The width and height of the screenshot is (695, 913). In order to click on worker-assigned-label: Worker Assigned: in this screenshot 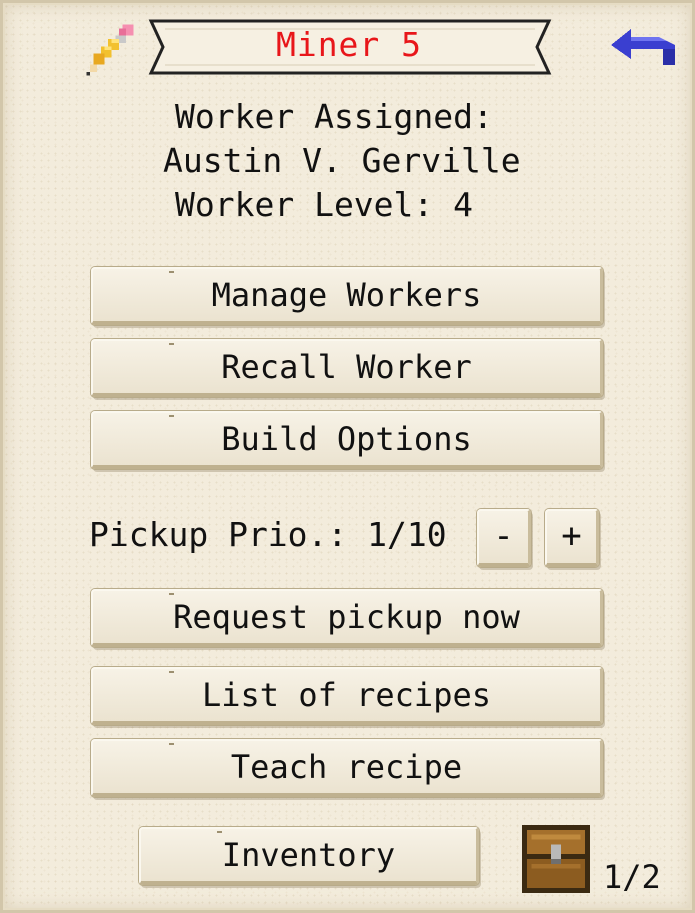, I will do `click(334, 116)`.